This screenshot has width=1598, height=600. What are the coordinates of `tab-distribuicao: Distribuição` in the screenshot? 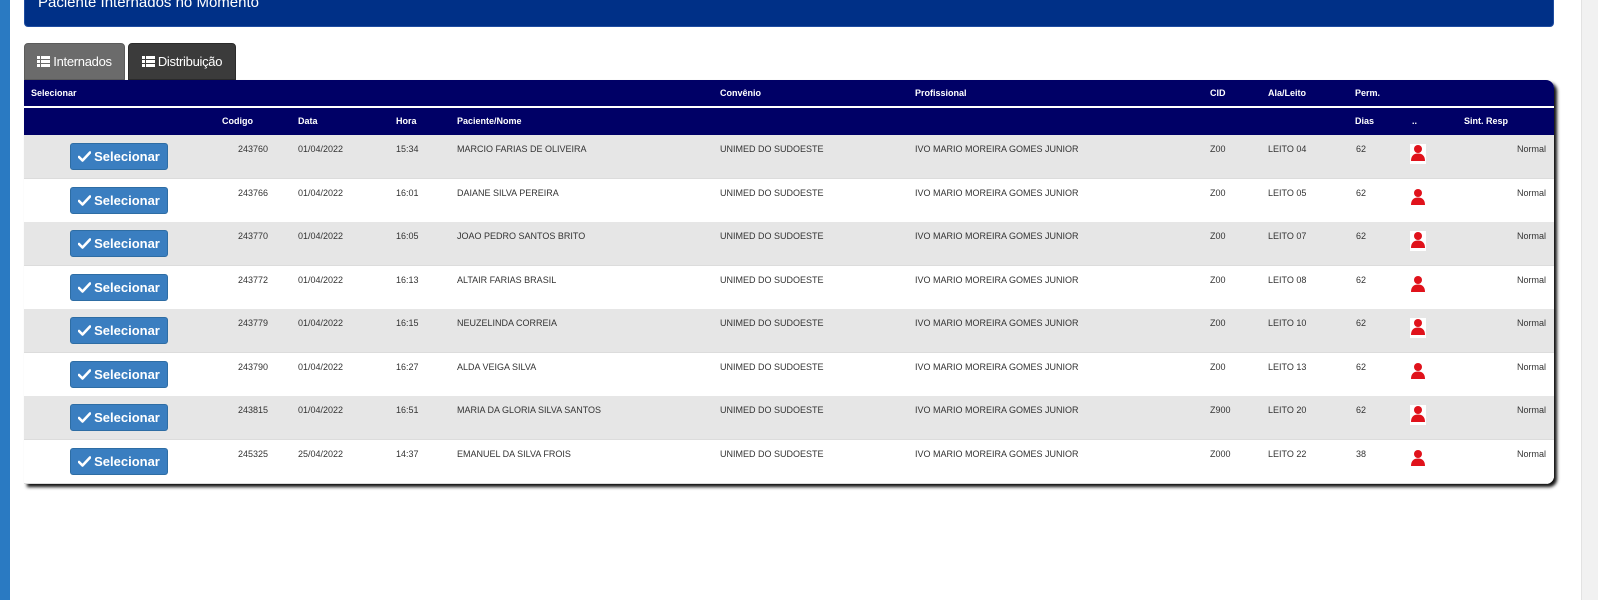 It's located at (182, 61).